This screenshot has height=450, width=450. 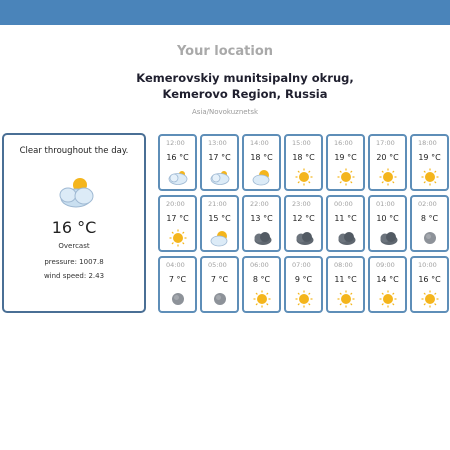 I want to click on hour-temperature: 15 °C, so click(x=219, y=218).